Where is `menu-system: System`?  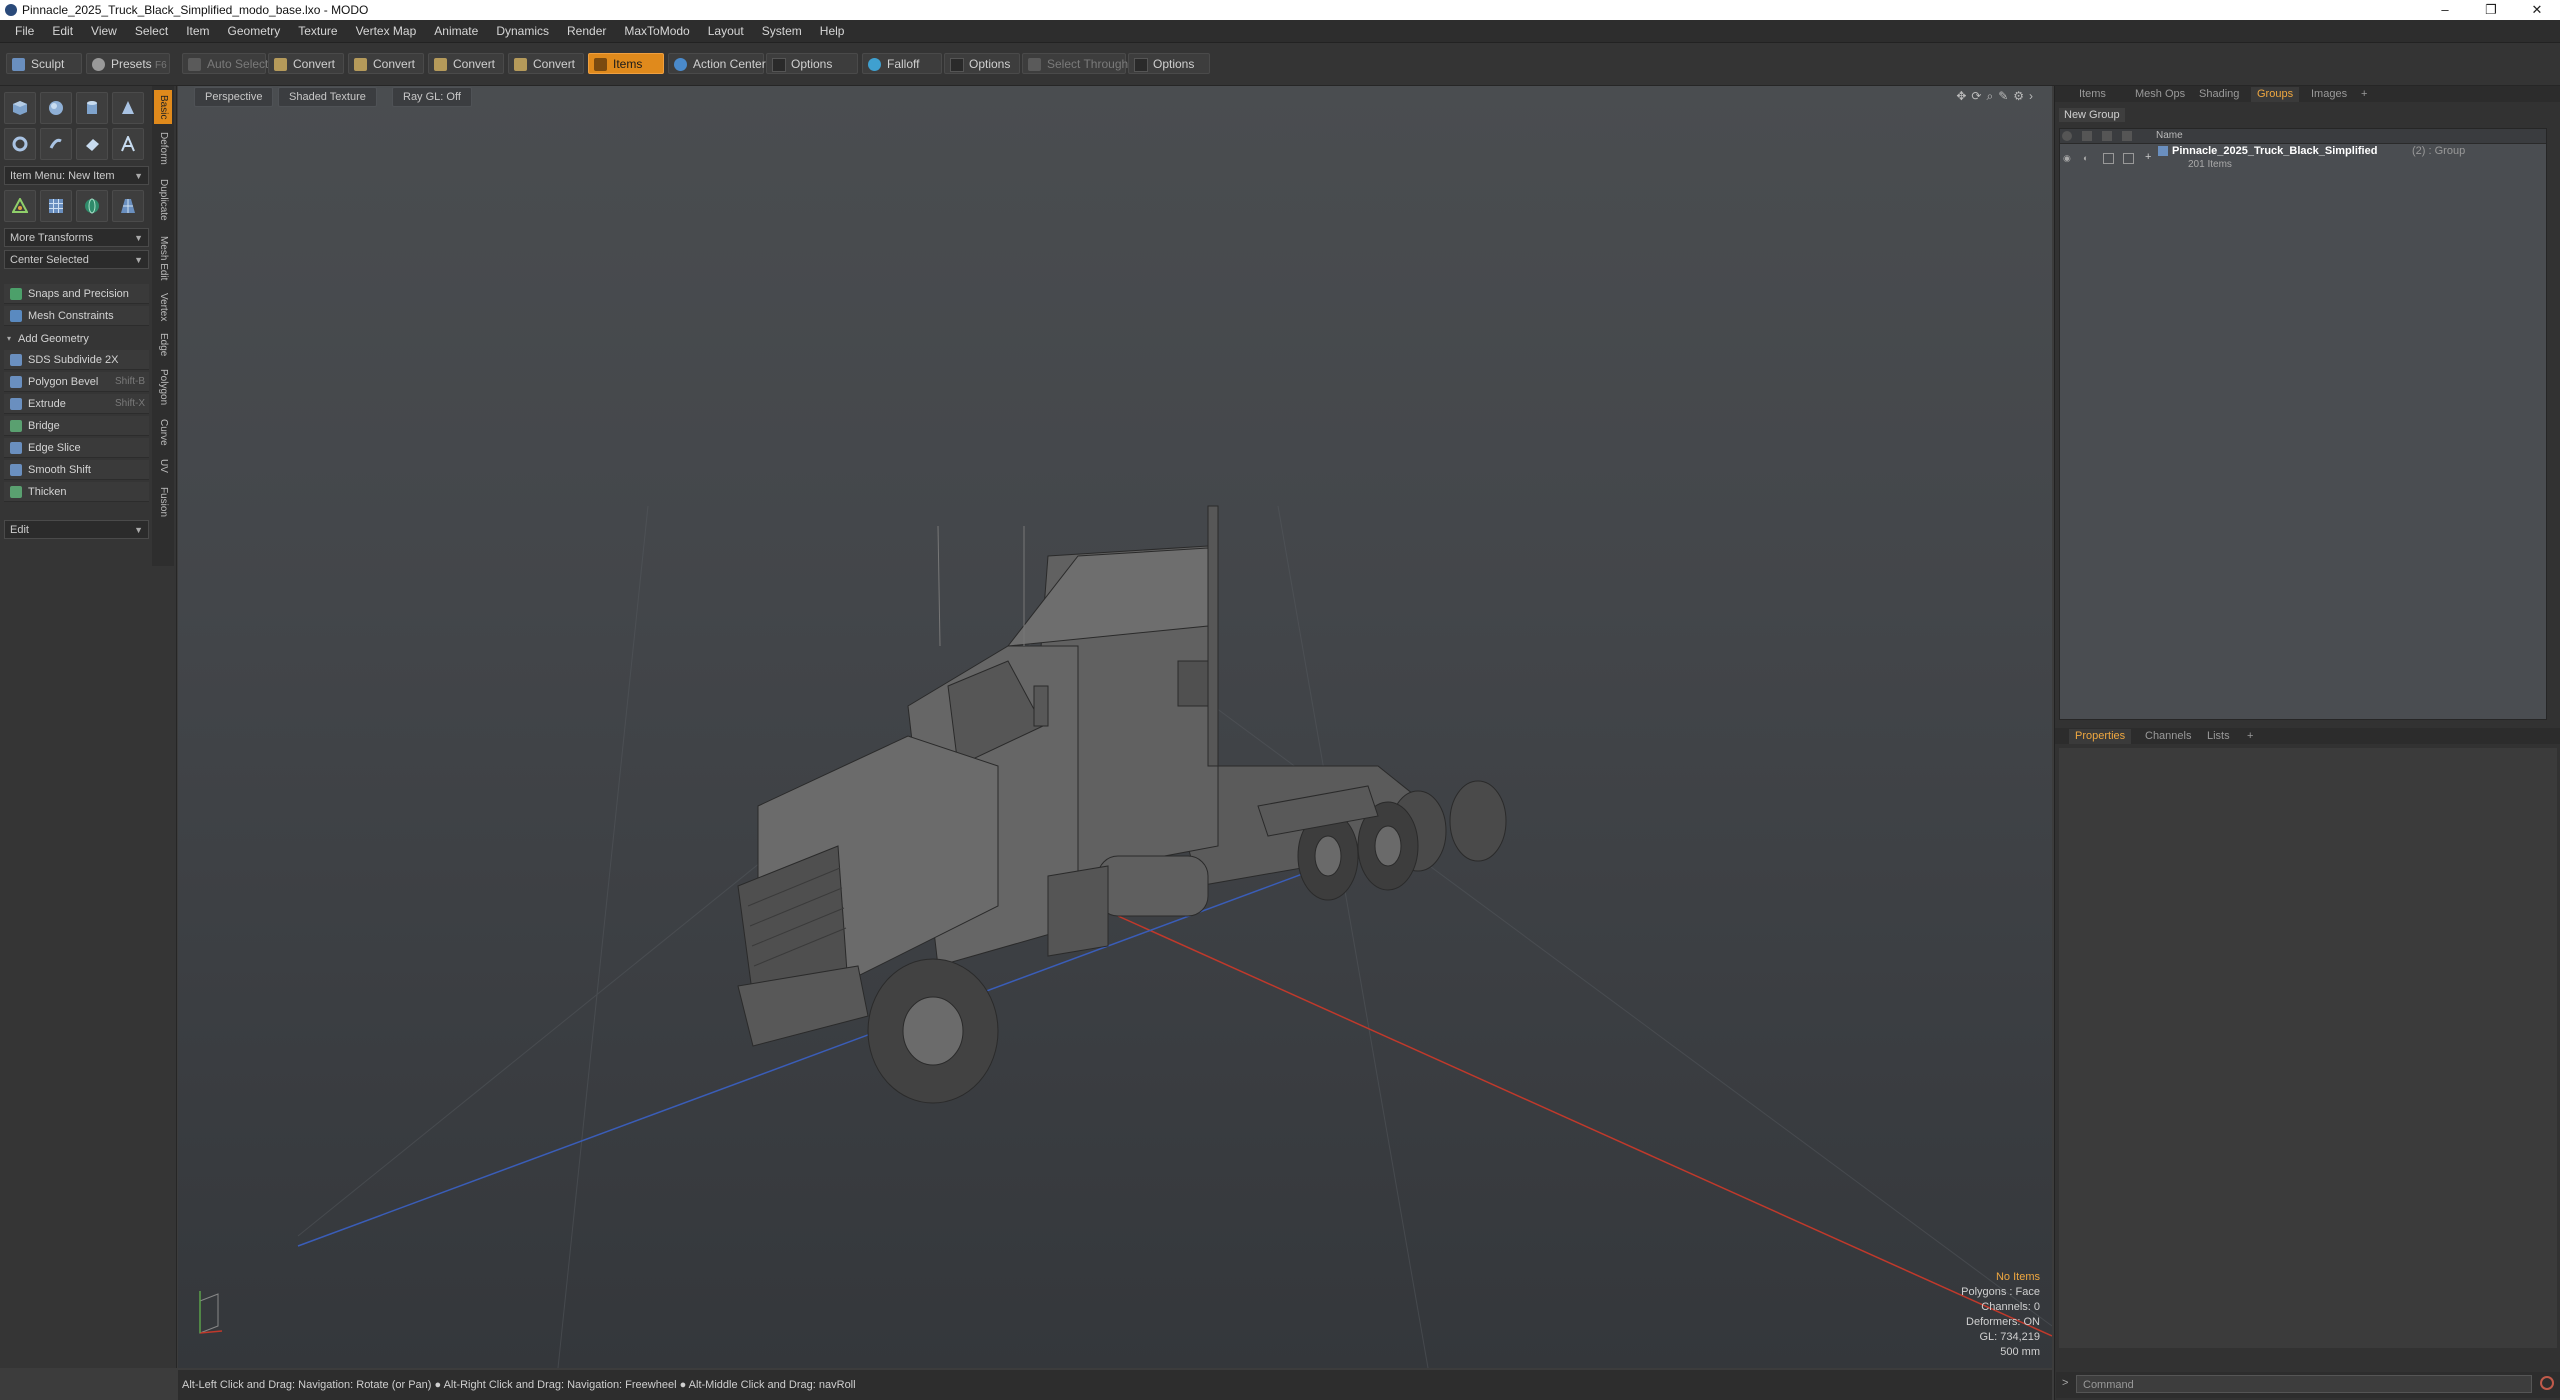
menu-system: System is located at coordinates (782, 31).